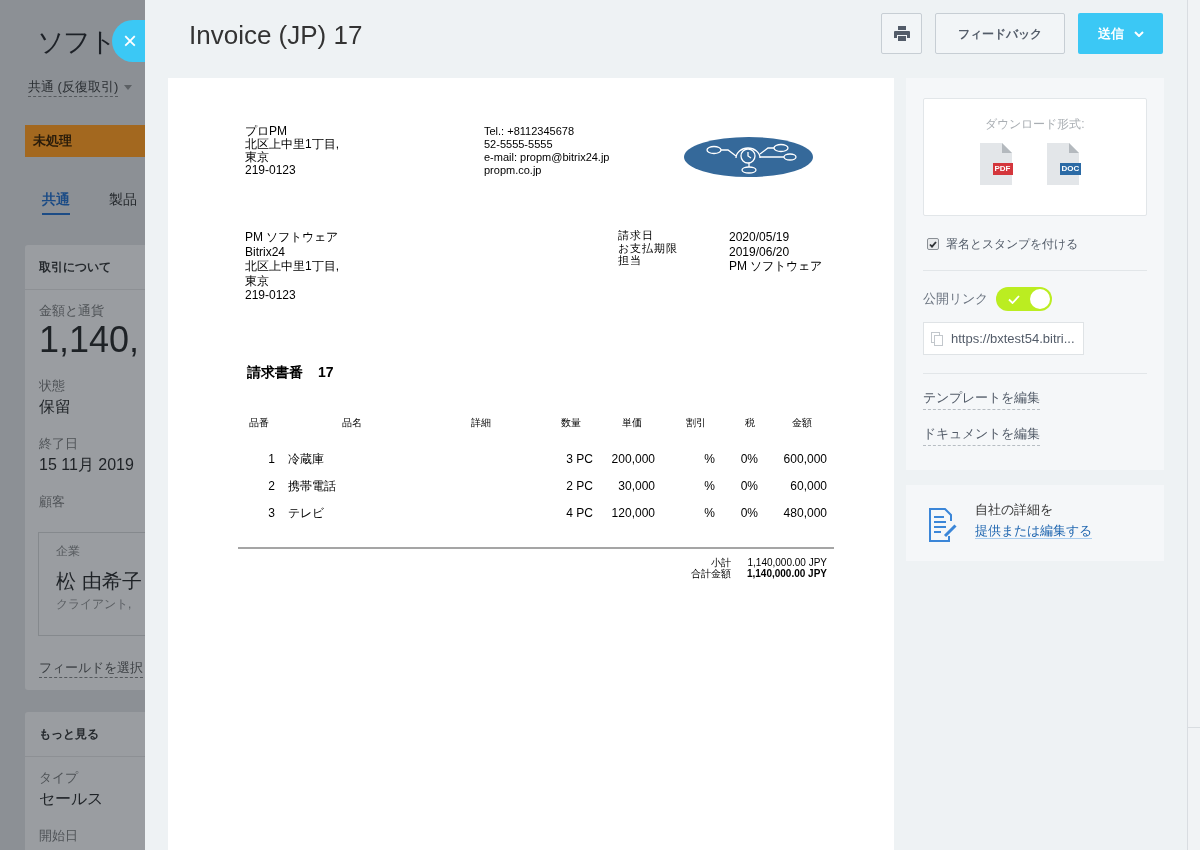  Describe the element at coordinates (326, 371) in the screenshot. I see `invoice-number: 17` at that location.